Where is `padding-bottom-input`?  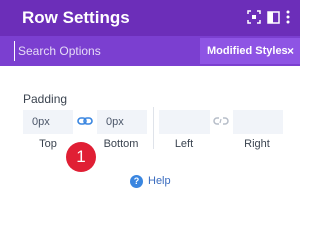
padding-bottom-input is located at coordinates (122, 122).